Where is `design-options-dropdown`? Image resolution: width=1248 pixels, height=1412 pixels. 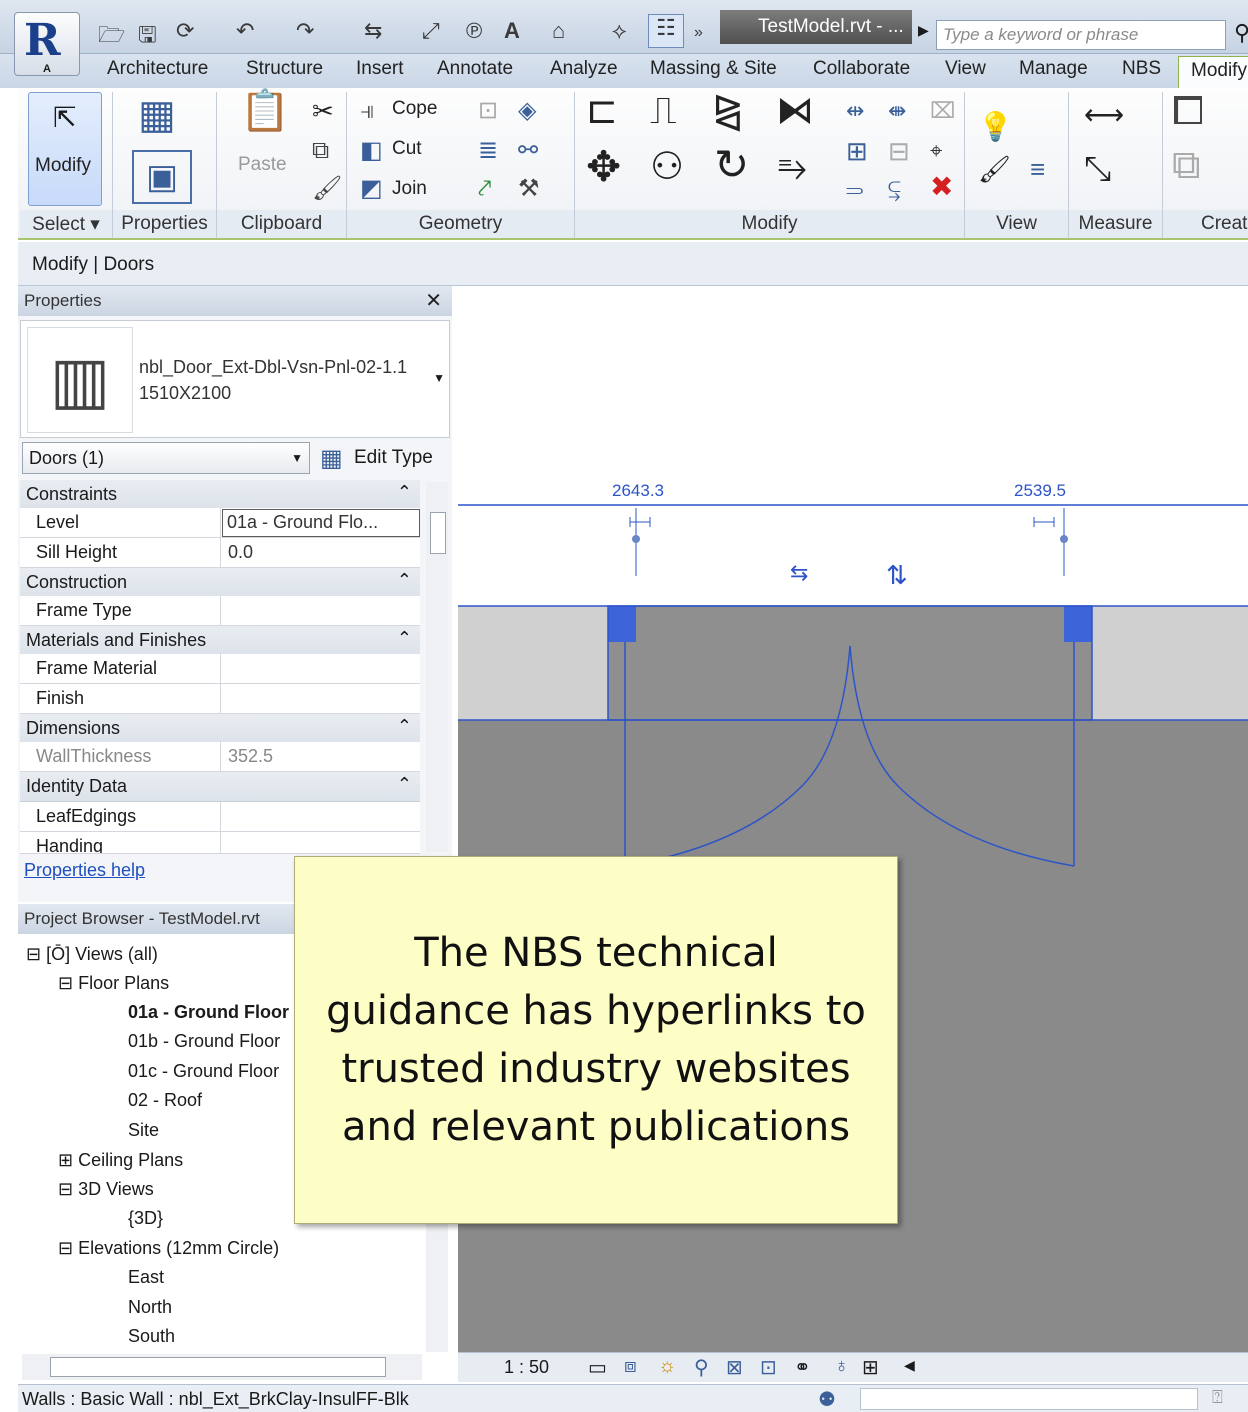
design-options-dropdown is located at coordinates (1029, 1399).